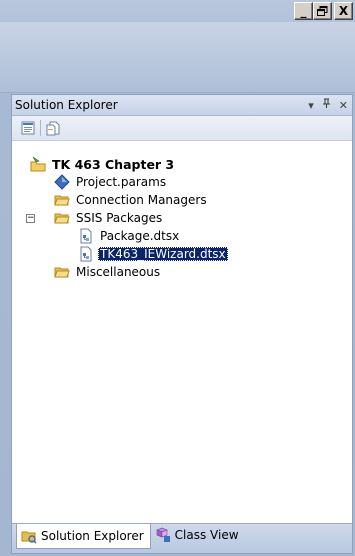 The height and width of the screenshot is (556, 355). What do you see at coordinates (206, 535) in the screenshot?
I see `tab-label: Class View` at bounding box center [206, 535].